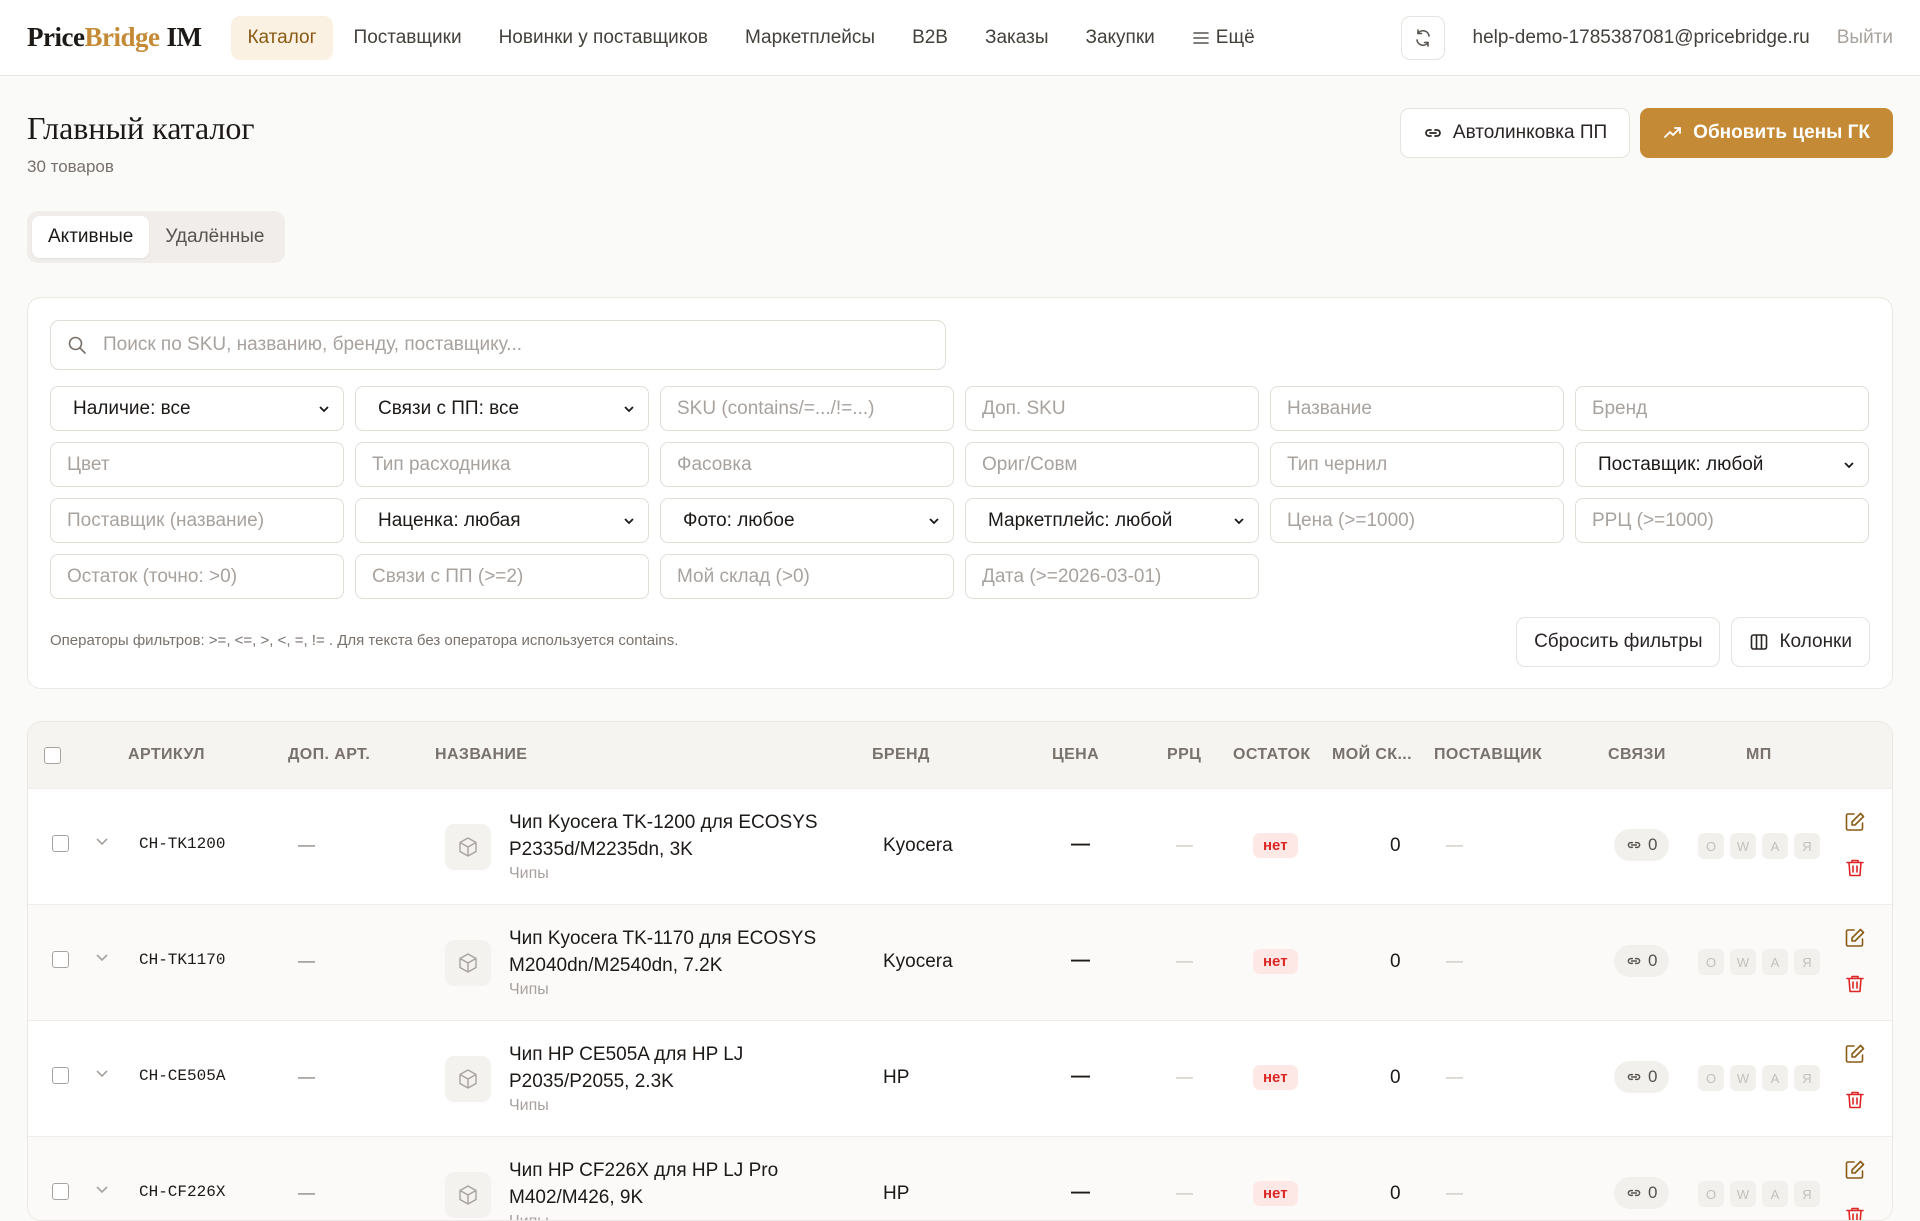 Image resolution: width=1920 pixels, height=1221 pixels. I want to click on consumable-type-filter-input, so click(502, 464).